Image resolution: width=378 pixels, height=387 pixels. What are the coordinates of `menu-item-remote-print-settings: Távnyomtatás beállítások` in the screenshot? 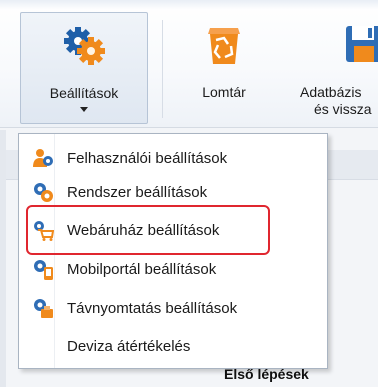 It's located at (173, 308).